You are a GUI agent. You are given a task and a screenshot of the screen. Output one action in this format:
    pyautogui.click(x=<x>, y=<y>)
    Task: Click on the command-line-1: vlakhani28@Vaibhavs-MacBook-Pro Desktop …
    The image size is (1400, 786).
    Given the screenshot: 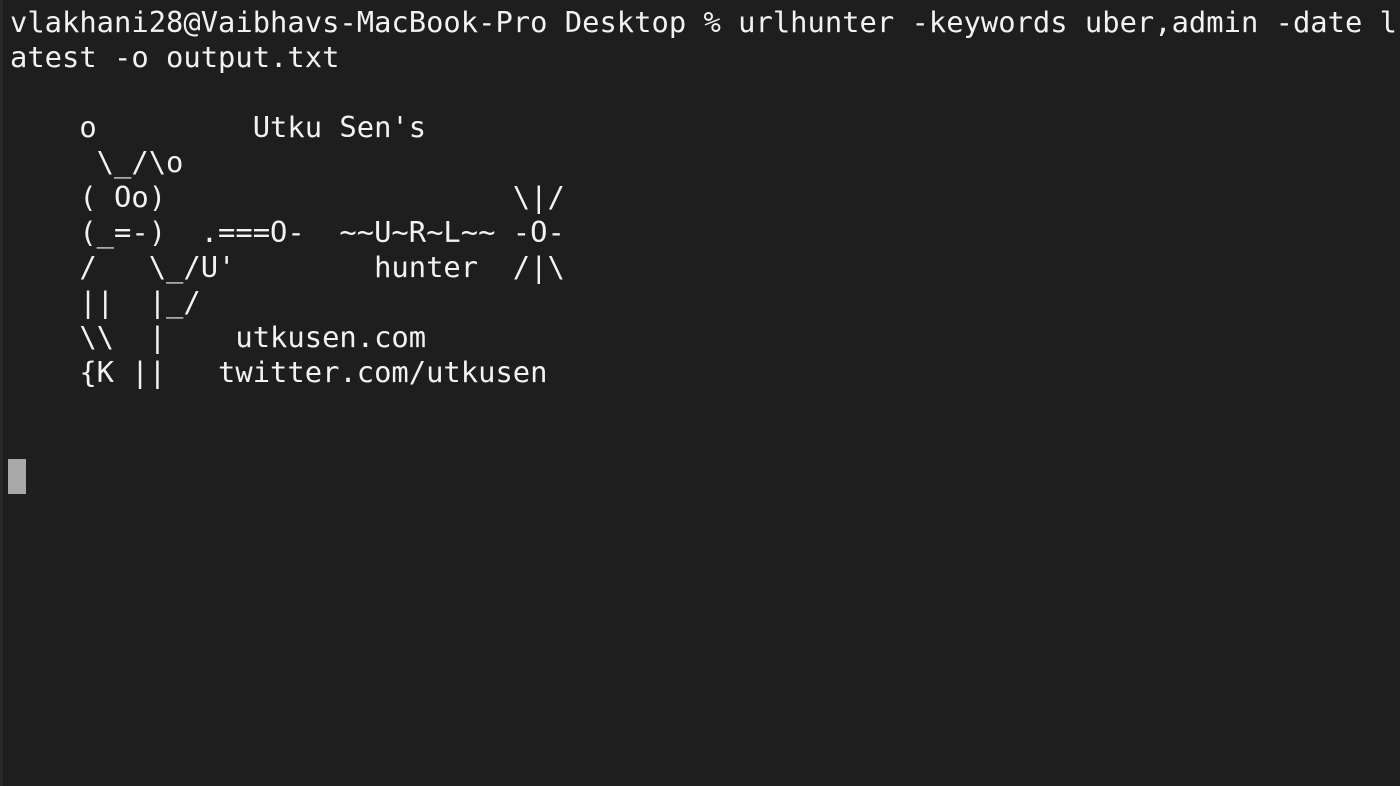 What is the action you would take?
    pyautogui.click(x=703, y=22)
    